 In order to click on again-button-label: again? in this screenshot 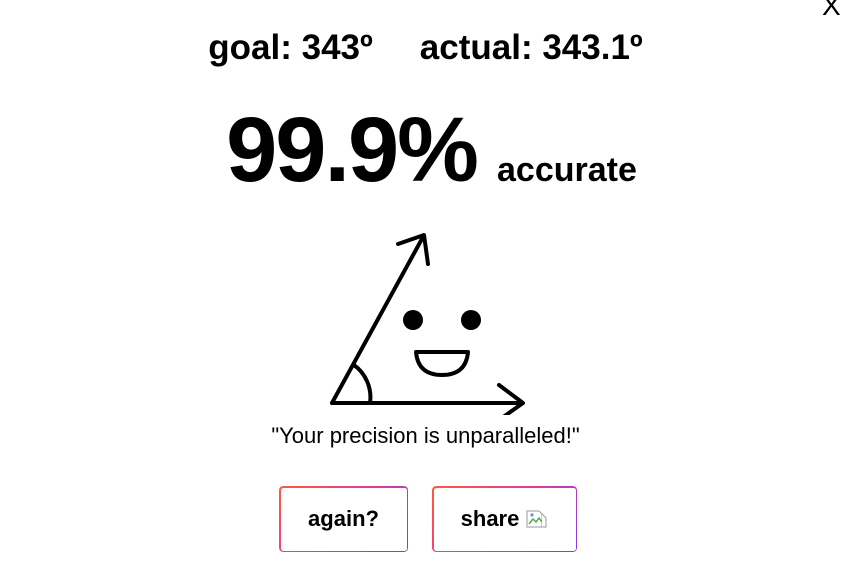, I will do `click(343, 518)`.